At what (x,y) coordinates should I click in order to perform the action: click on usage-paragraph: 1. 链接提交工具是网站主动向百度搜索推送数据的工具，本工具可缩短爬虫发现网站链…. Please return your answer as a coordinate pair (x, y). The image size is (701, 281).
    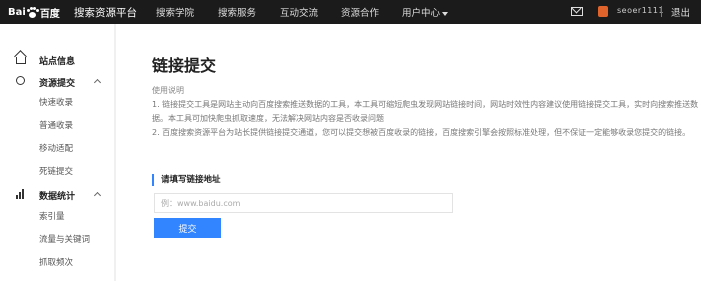
    Looking at the image, I should click on (425, 104).